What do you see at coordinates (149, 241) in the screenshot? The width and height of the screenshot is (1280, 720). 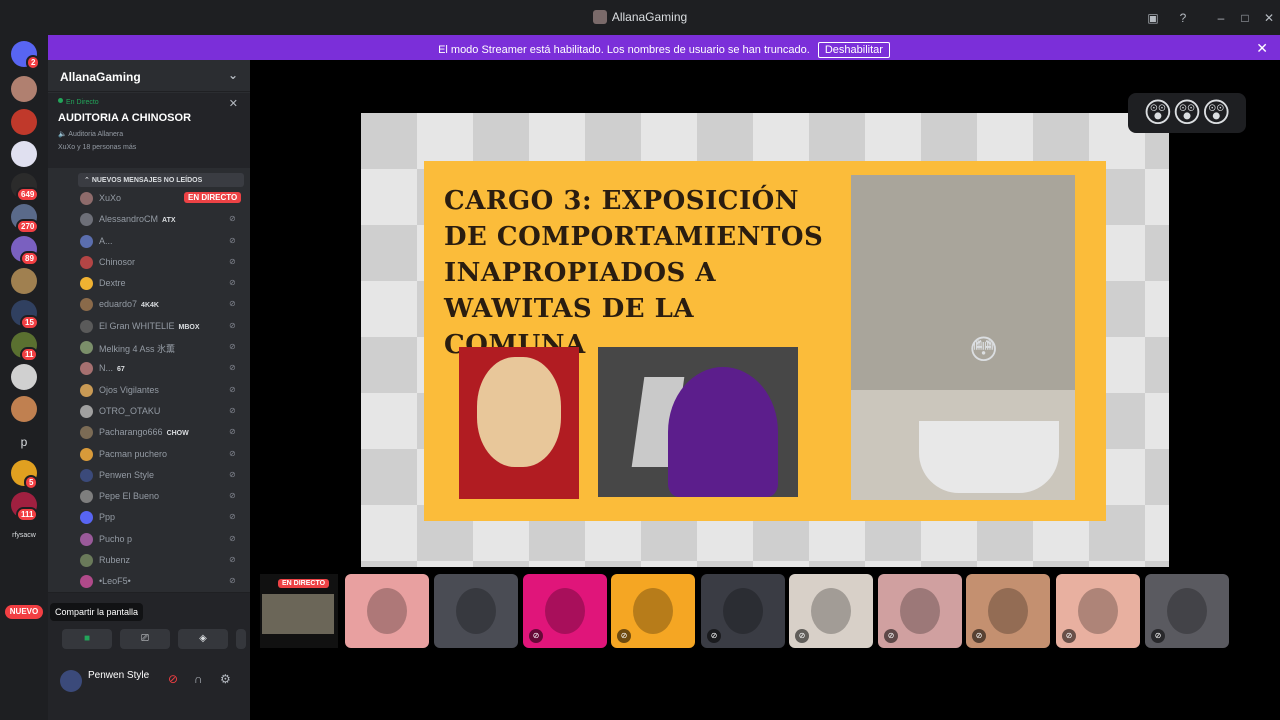 I see `voice-member: A... ⊘` at bounding box center [149, 241].